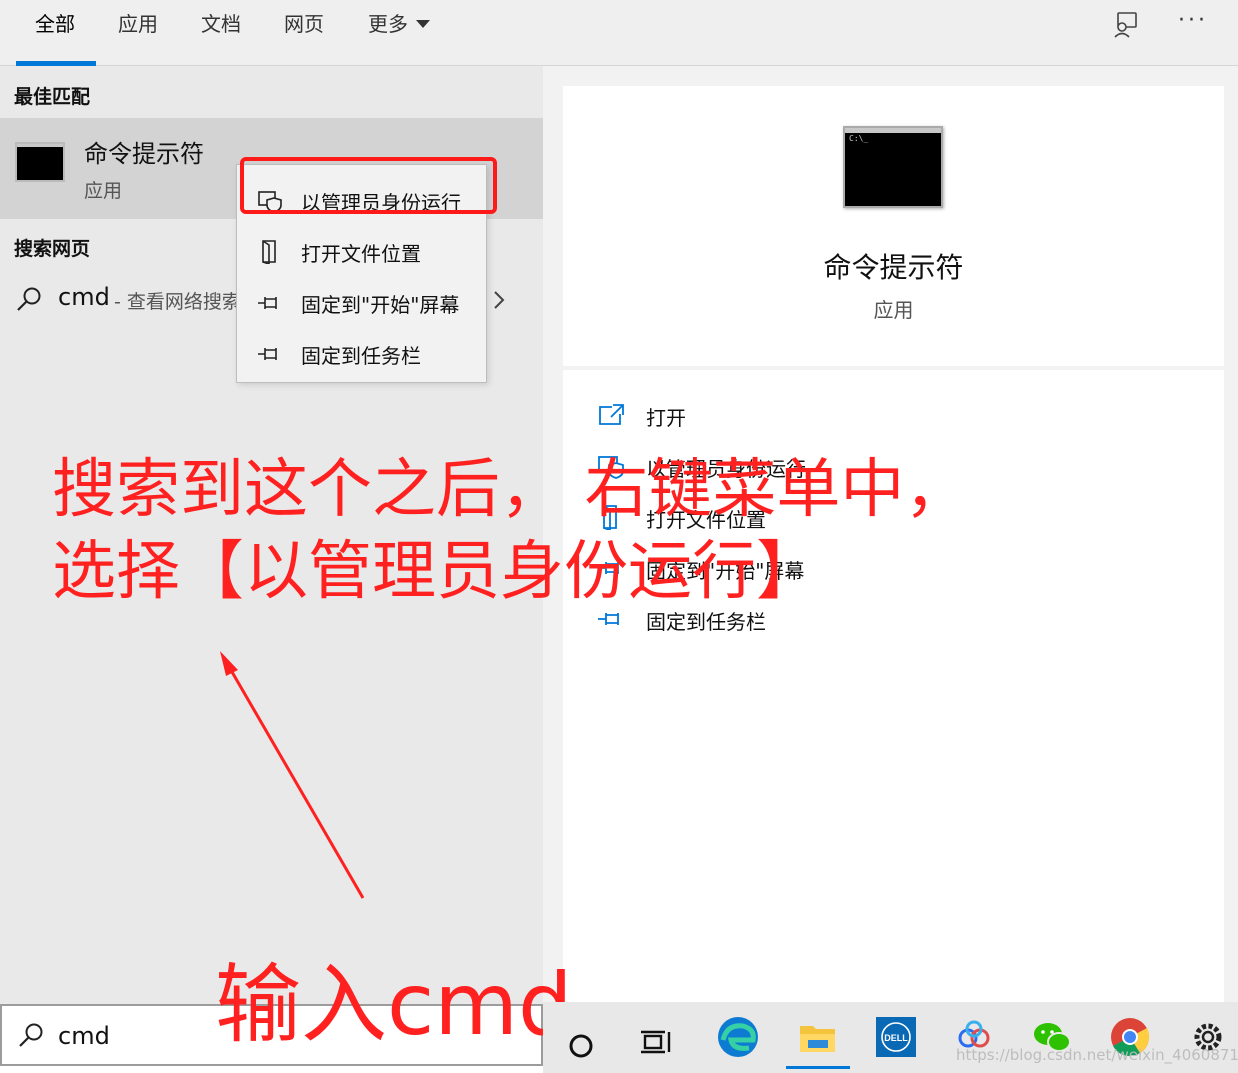  I want to click on annotation-input-hint: 输入cmd, so click(394, 1005).